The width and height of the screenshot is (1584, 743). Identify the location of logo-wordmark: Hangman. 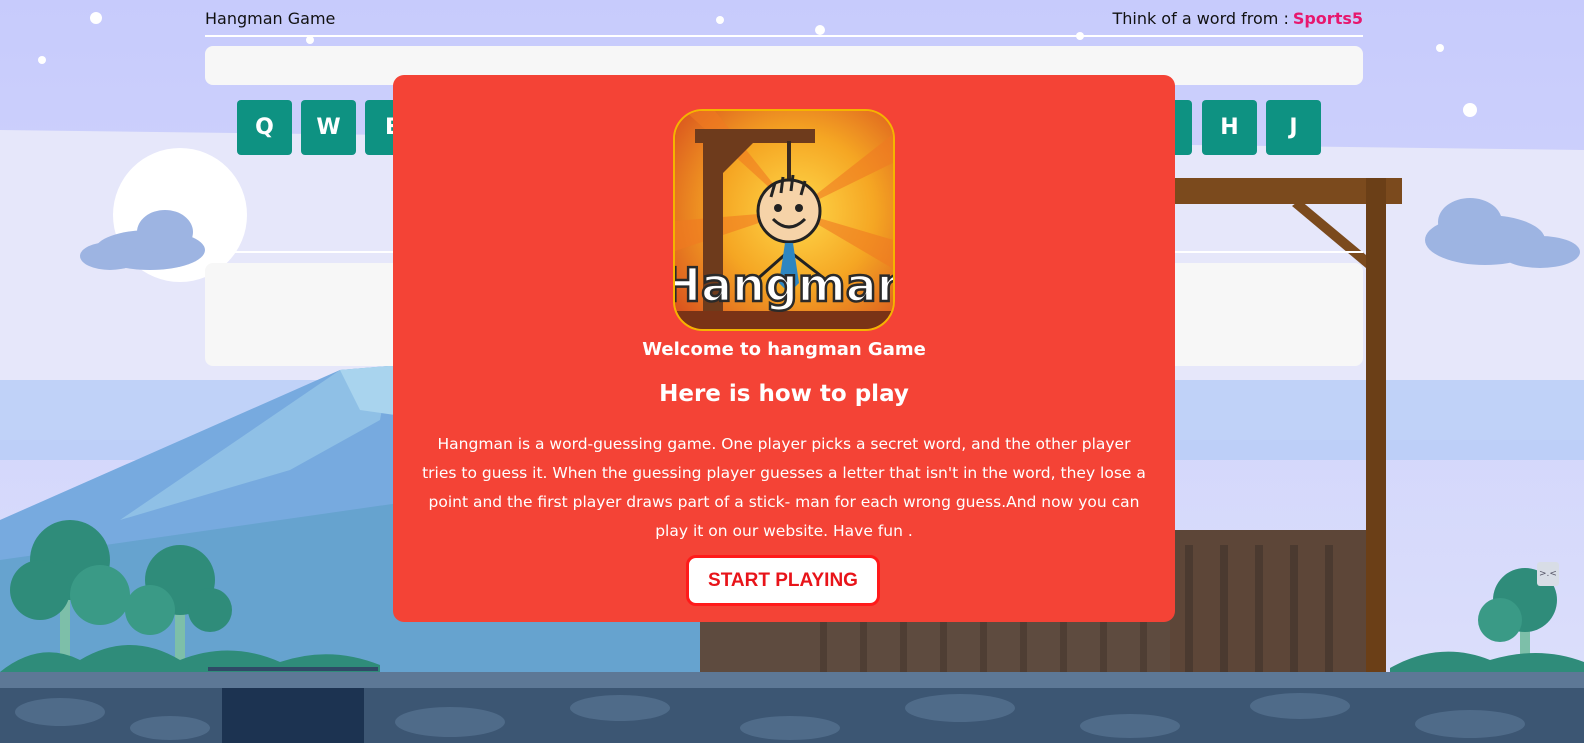
(785, 285).